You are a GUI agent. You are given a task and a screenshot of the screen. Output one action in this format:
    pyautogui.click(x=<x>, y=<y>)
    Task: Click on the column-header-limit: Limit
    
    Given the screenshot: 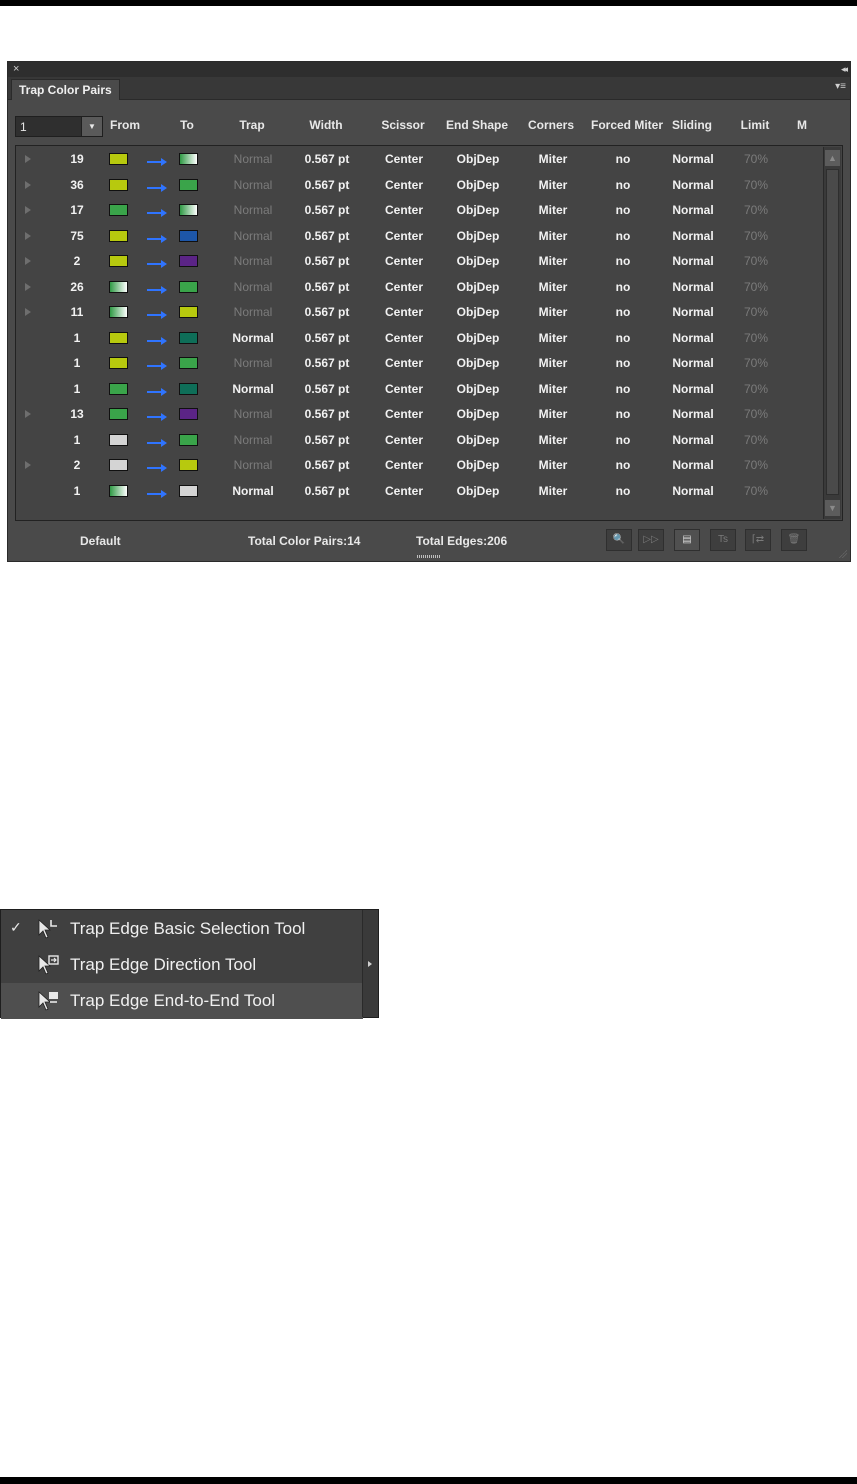 What is the action you would take?
    pyautogui.click(x=755, y=125)
    